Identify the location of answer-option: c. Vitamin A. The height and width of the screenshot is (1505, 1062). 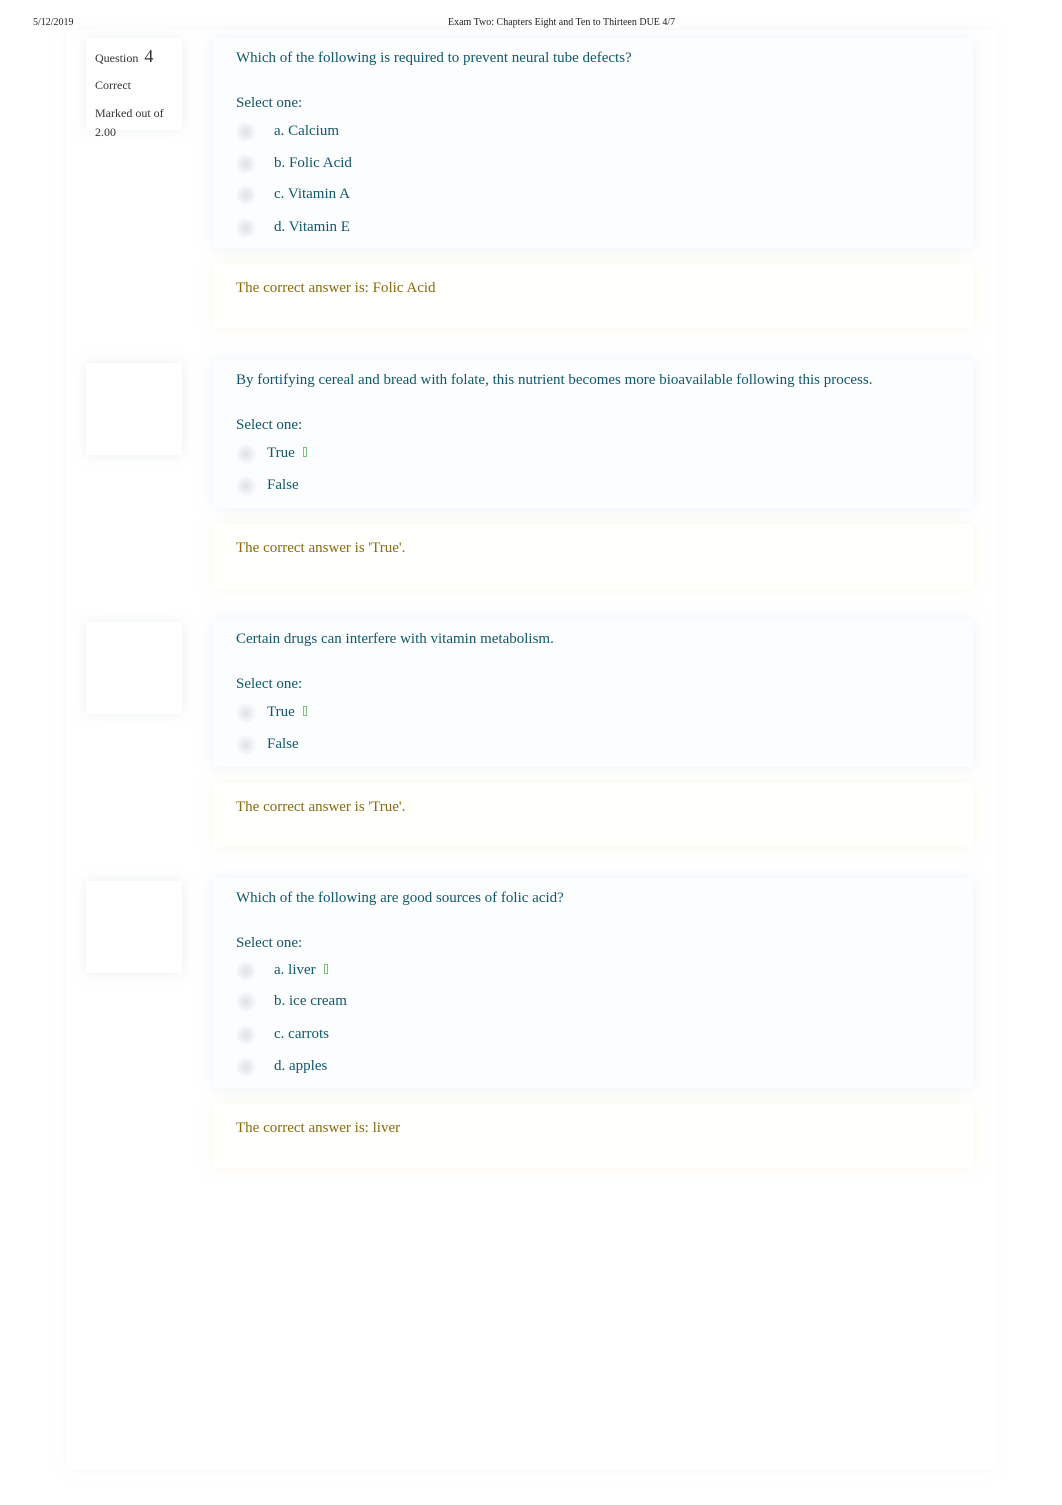
(436, 195).